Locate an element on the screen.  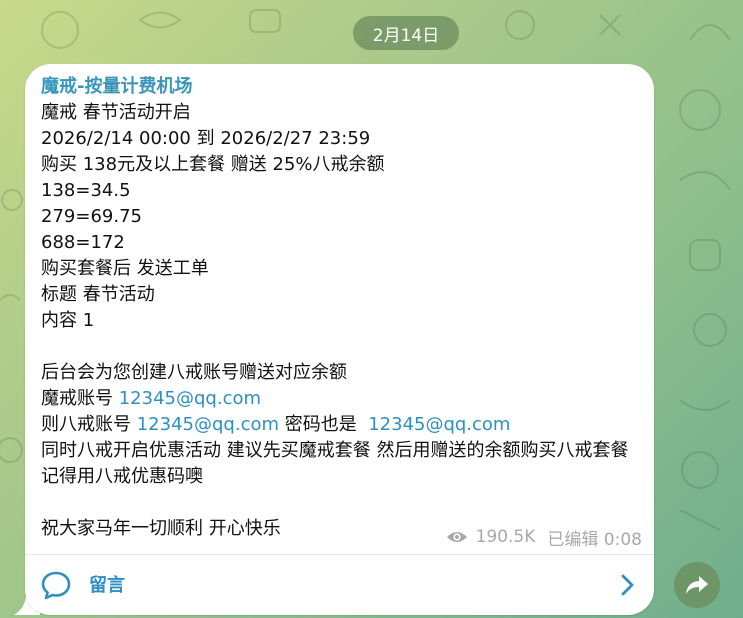
view-count: 190.5K is located at coordinates (505, 537).